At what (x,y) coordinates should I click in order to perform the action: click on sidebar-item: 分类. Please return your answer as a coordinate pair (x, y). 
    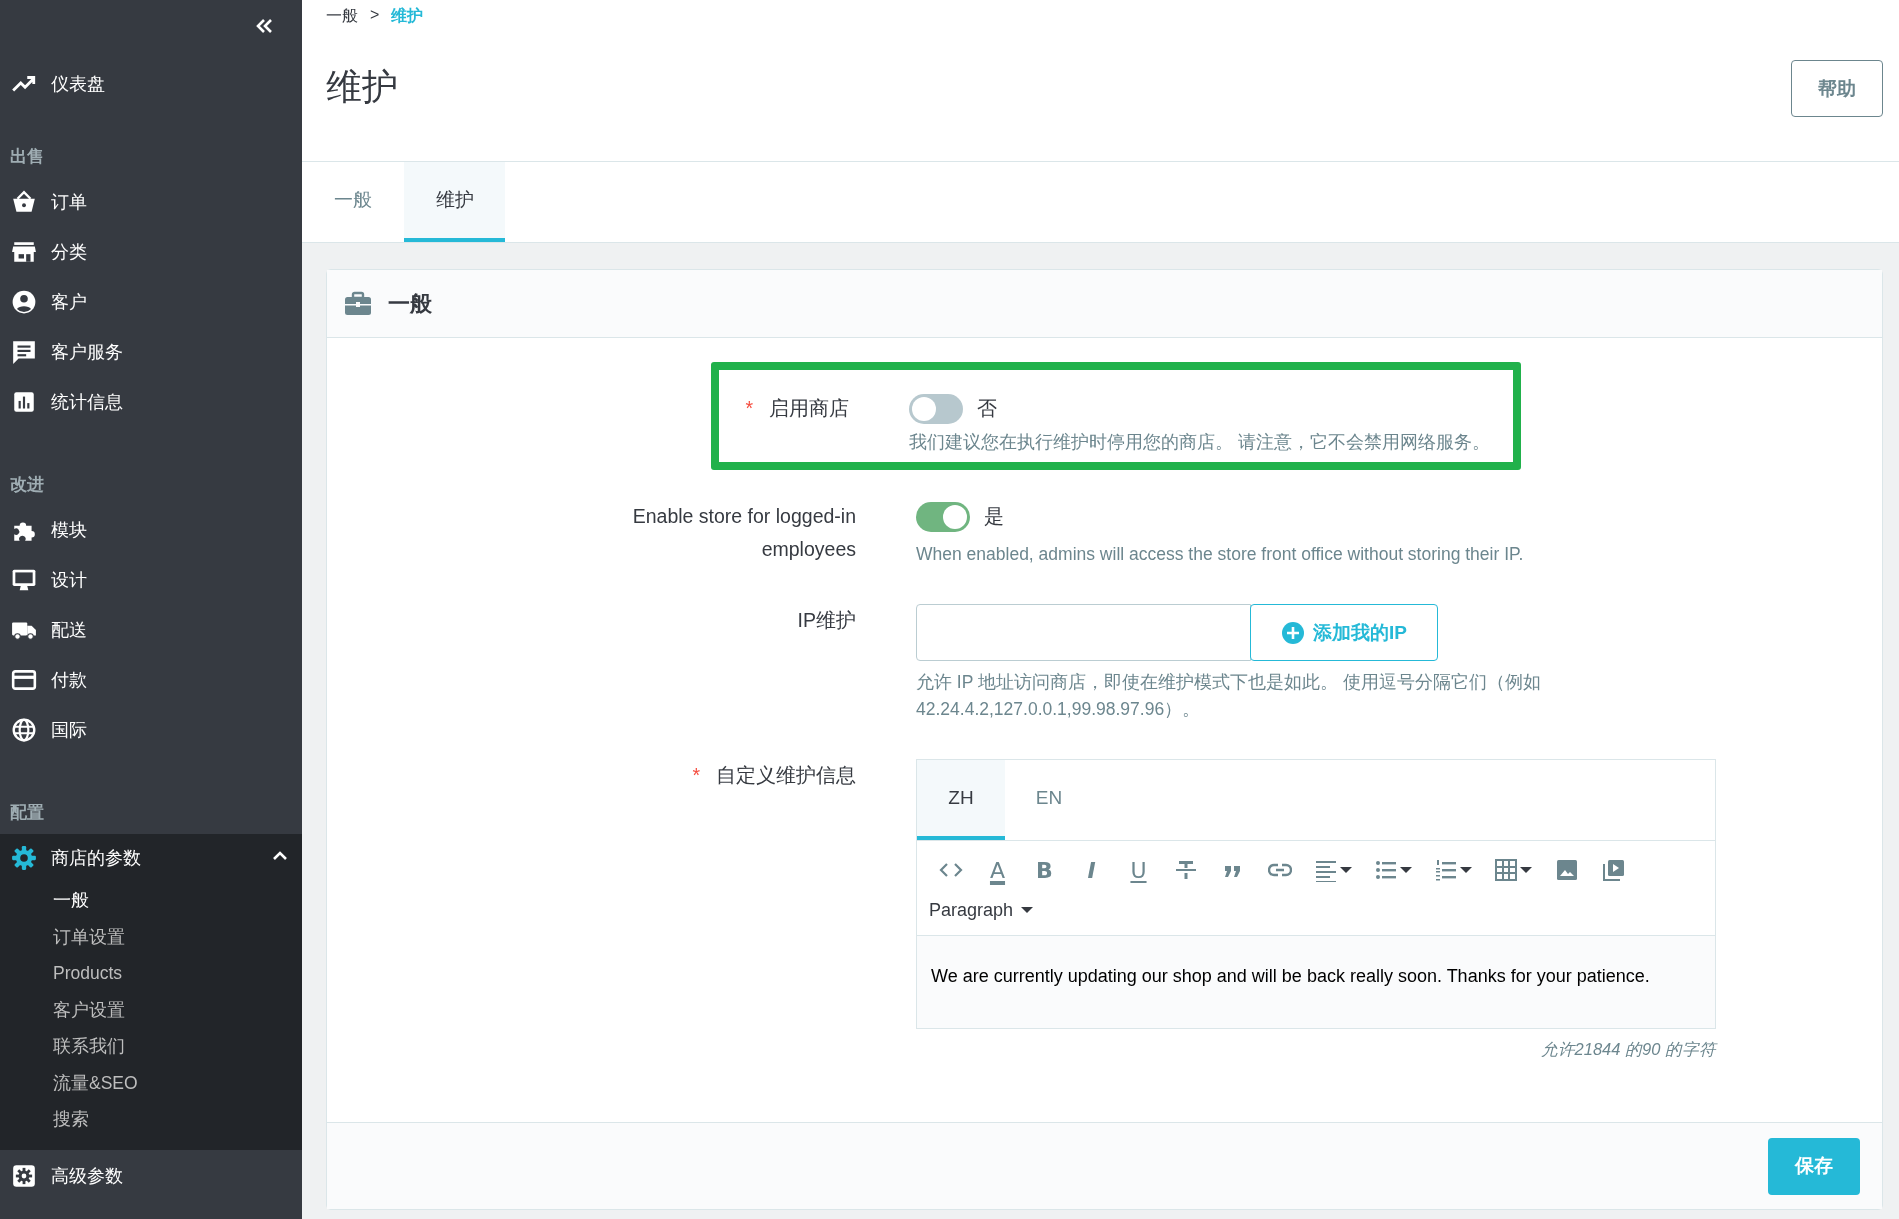
    Looking at the image, I should click on (151, 252).